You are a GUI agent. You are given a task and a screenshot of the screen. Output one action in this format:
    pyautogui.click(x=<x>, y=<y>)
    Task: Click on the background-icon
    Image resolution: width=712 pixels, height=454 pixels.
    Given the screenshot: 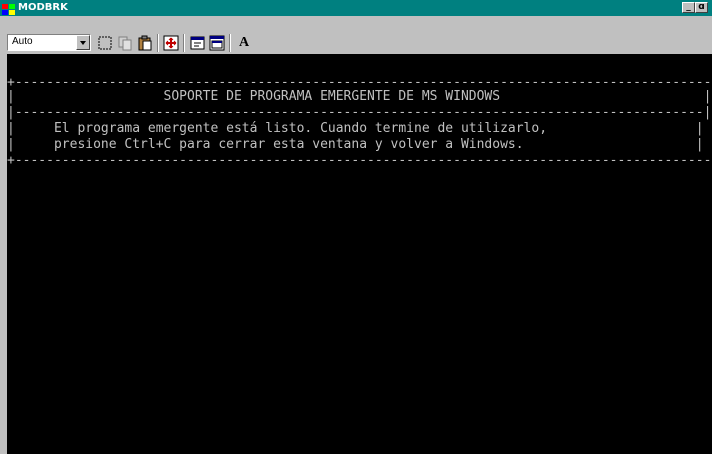 What is the action you would take?
    pyautogui.click(x=217, y=43)
    